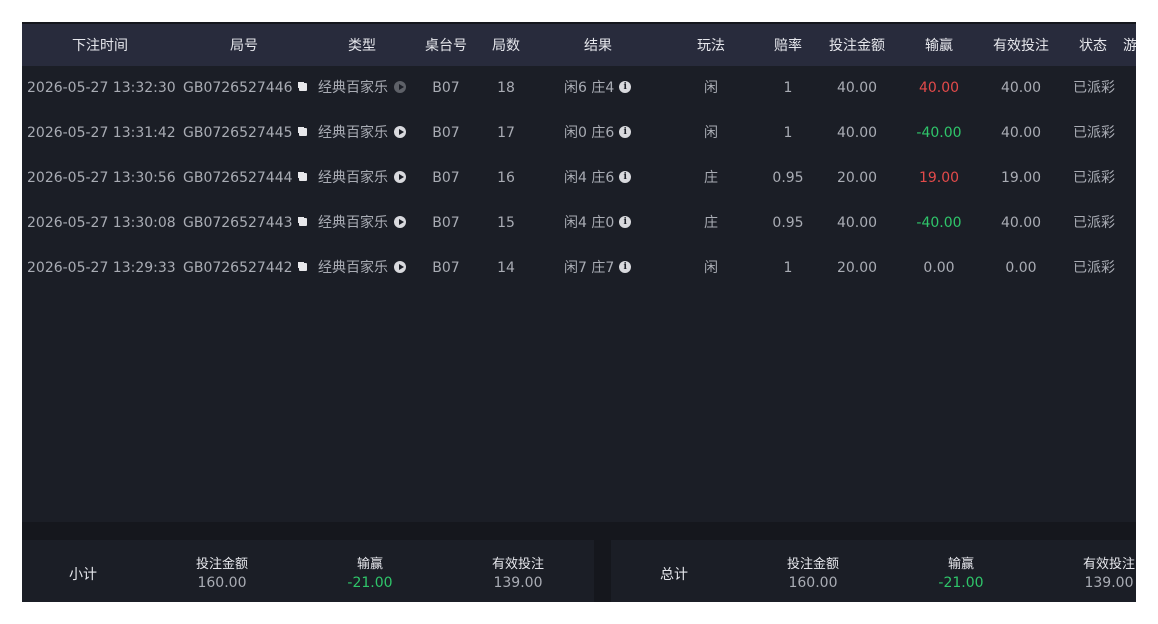 This screenshot has height=624, width=1158. I want to click on cell-valid-bet: 19.00, so click(1021, 178).